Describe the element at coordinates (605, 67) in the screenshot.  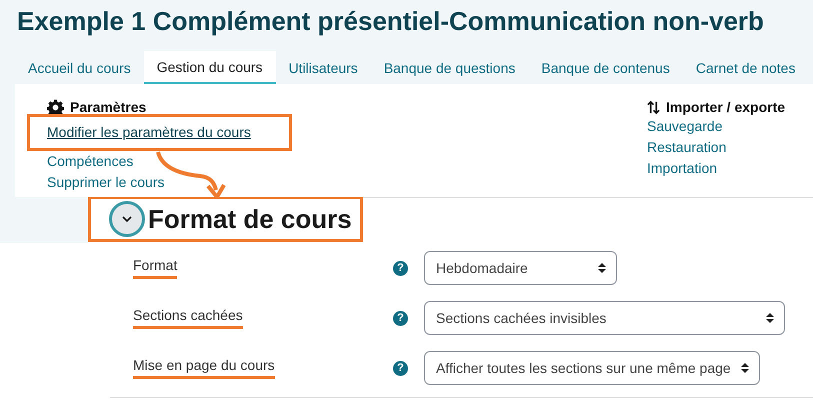
I see `course-tab: Banque de contenus` at that location.